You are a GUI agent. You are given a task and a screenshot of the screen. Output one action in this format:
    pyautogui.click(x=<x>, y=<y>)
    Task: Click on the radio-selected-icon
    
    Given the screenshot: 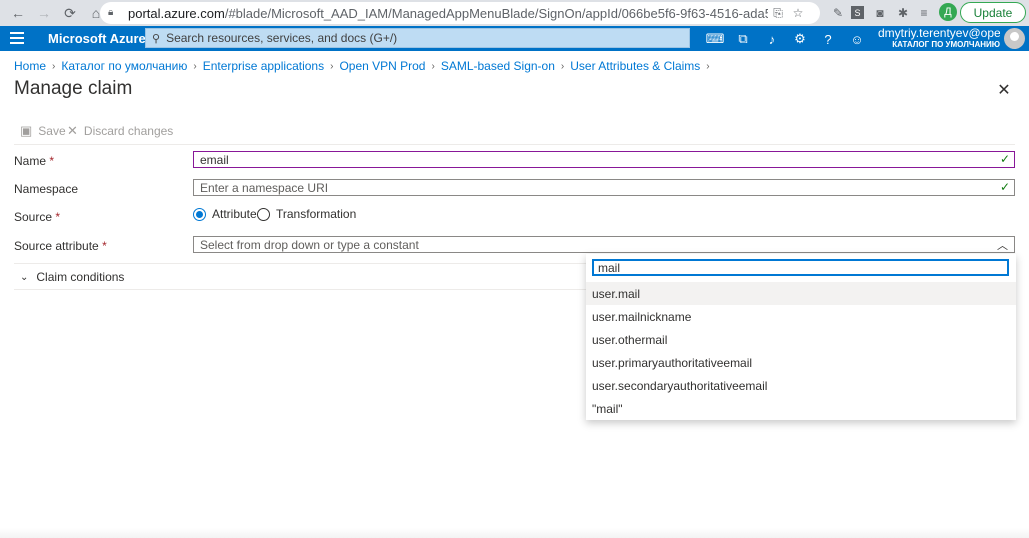 What is the action you would take?
    pyautogui.click(x=199, y=214)
    